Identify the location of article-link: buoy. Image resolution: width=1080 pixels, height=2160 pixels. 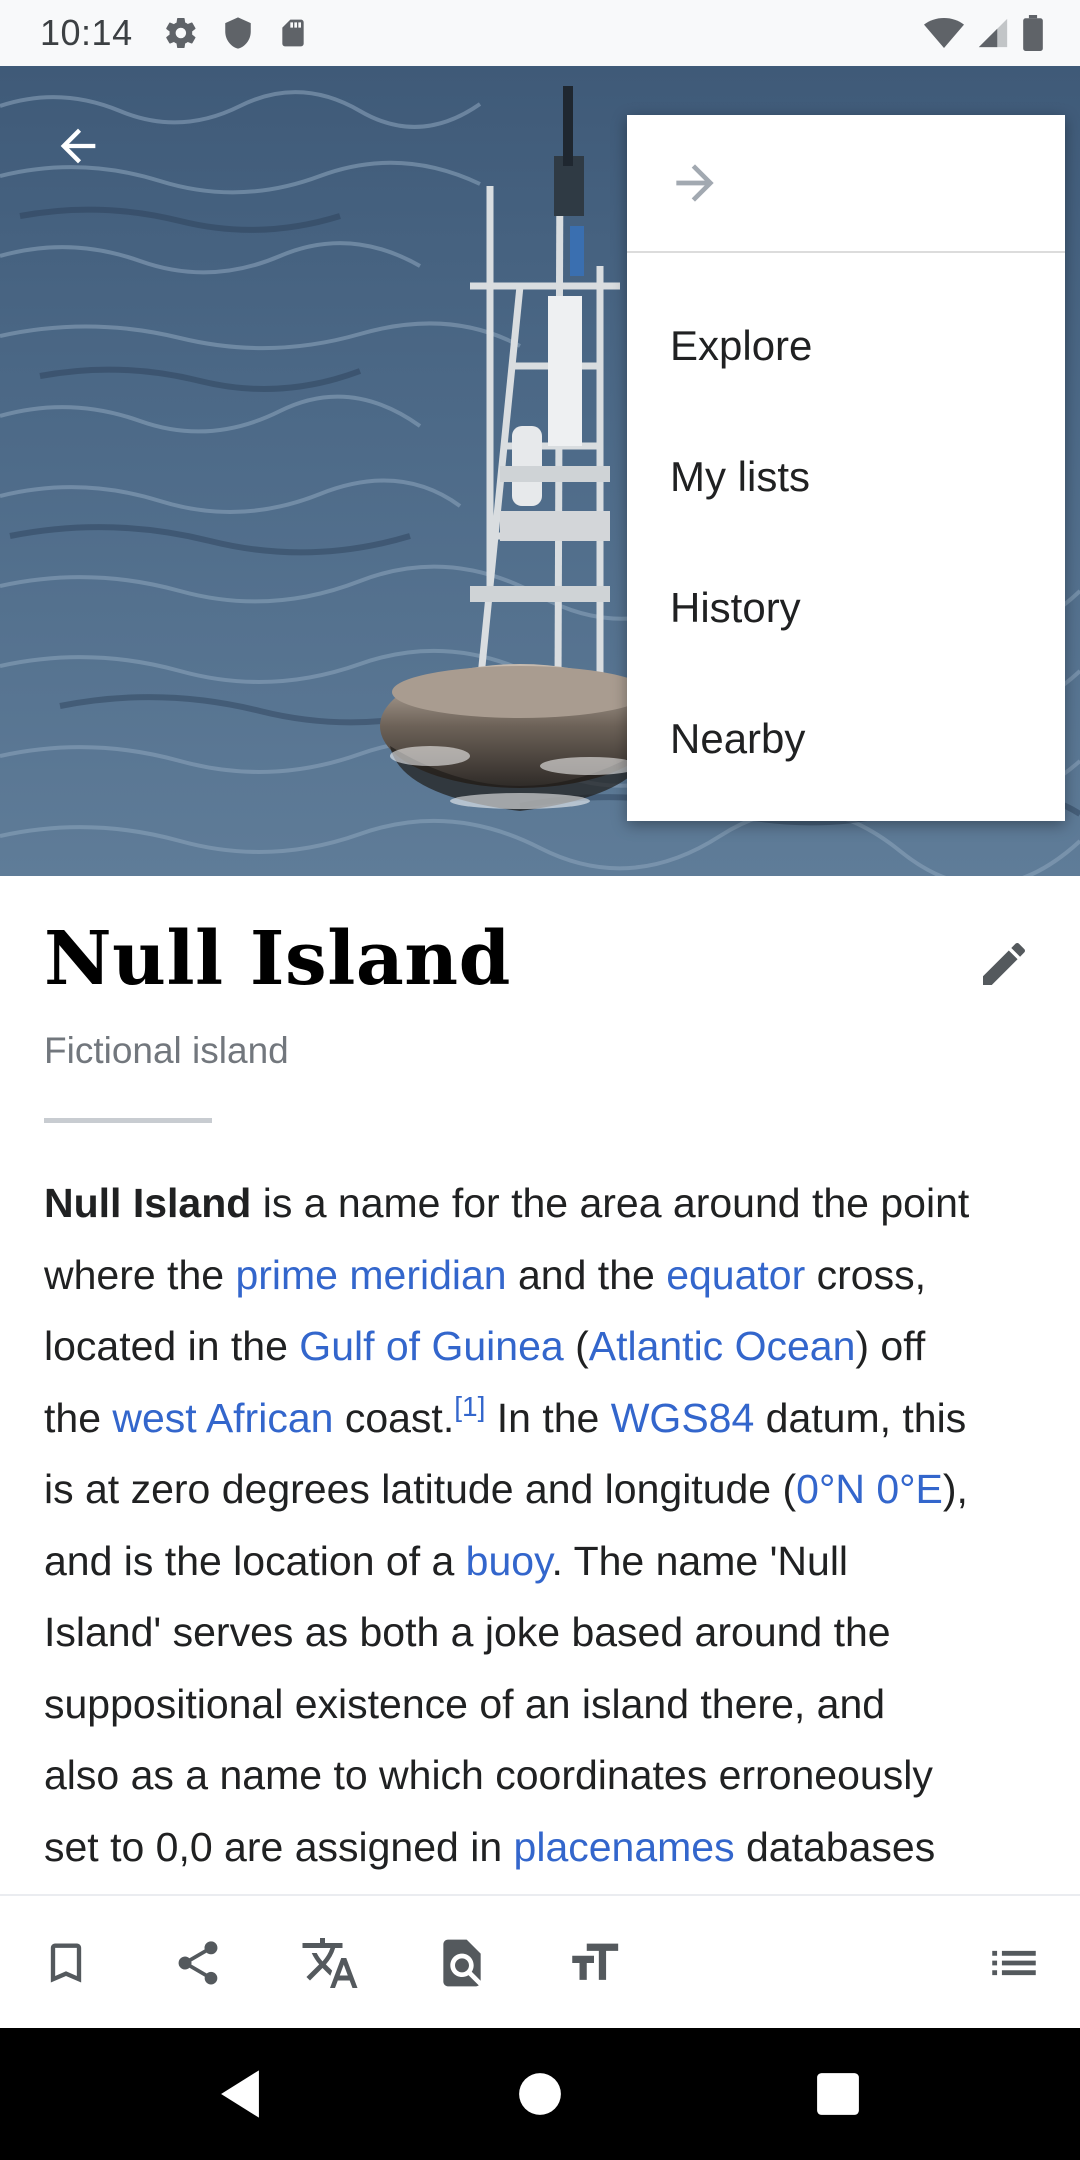
(509, 1561).